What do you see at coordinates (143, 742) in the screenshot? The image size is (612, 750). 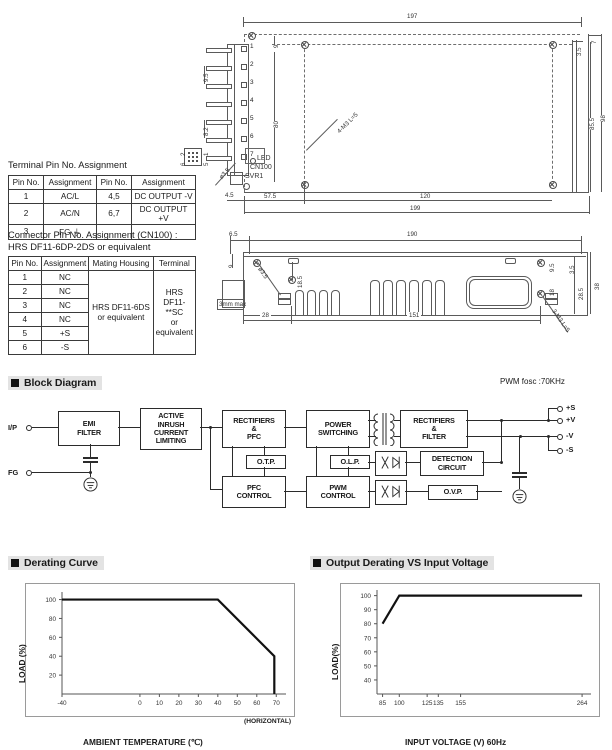 I see `derating-curve-xlabel: AMBIENT TEMPERATURE (℃)` at bounding box center [143, 742].